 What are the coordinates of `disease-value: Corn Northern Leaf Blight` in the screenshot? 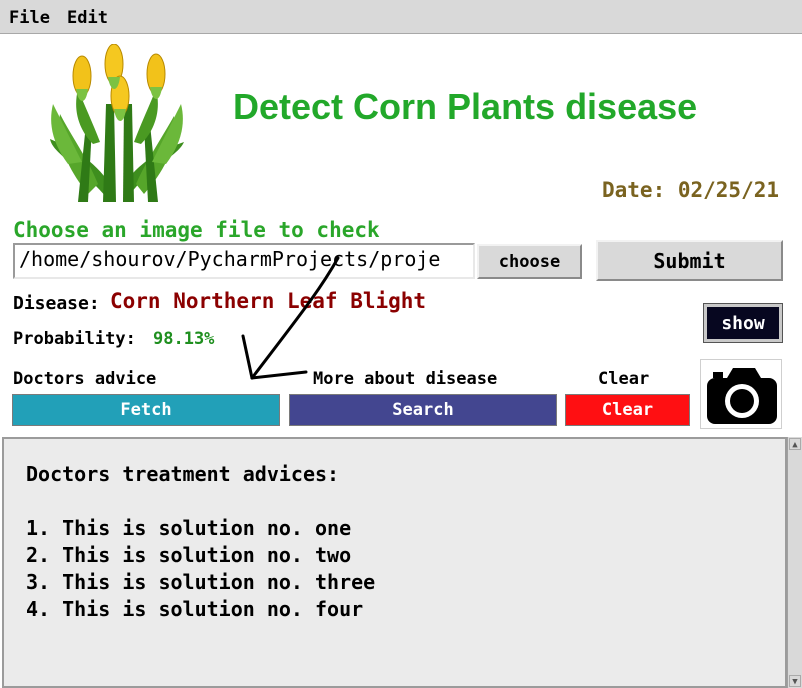 It's located at (268, 301).